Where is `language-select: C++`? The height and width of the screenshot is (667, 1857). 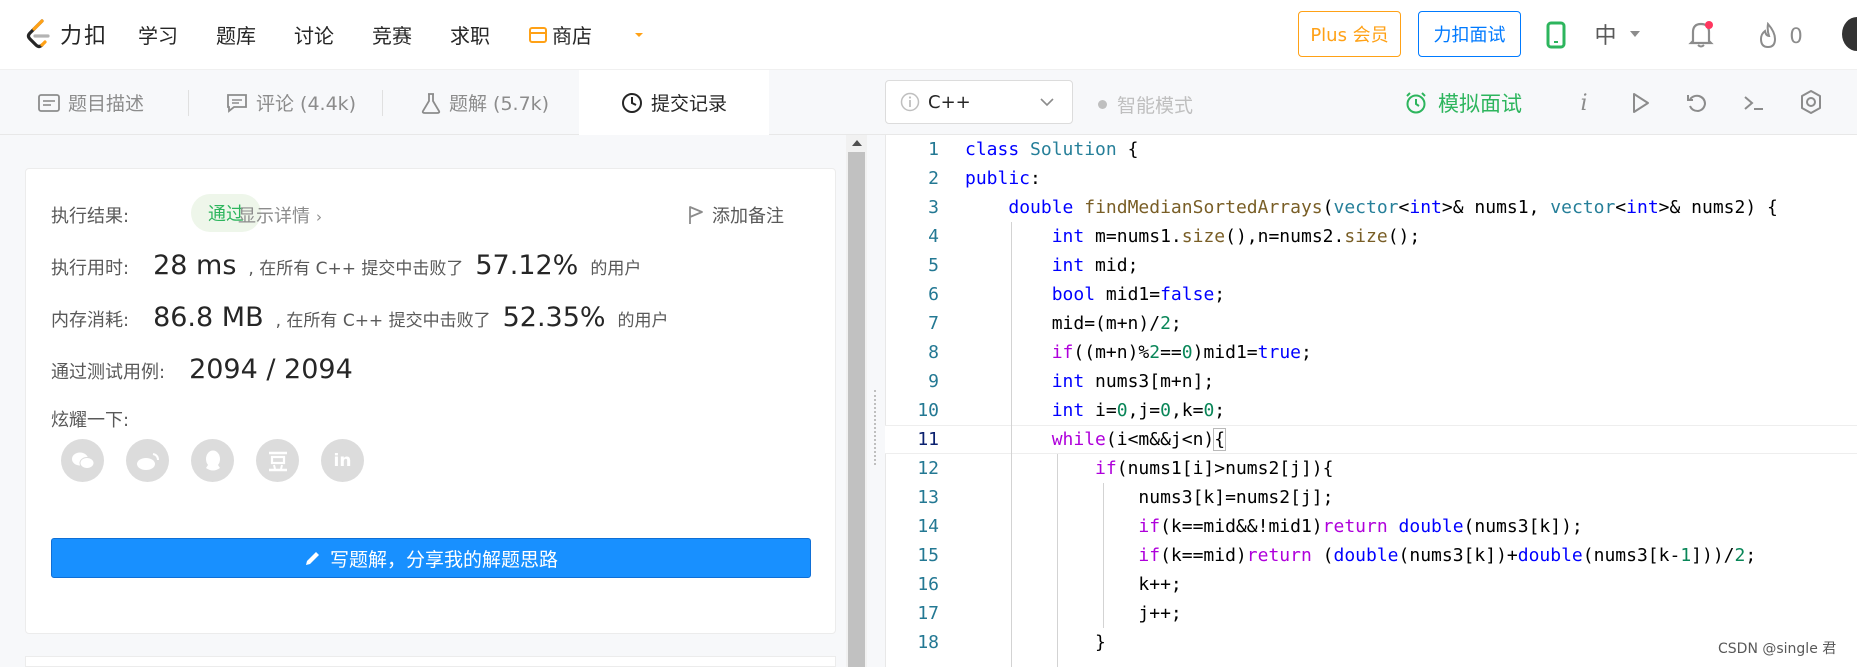
language-select: C++ is located at coordinates (979, 102).